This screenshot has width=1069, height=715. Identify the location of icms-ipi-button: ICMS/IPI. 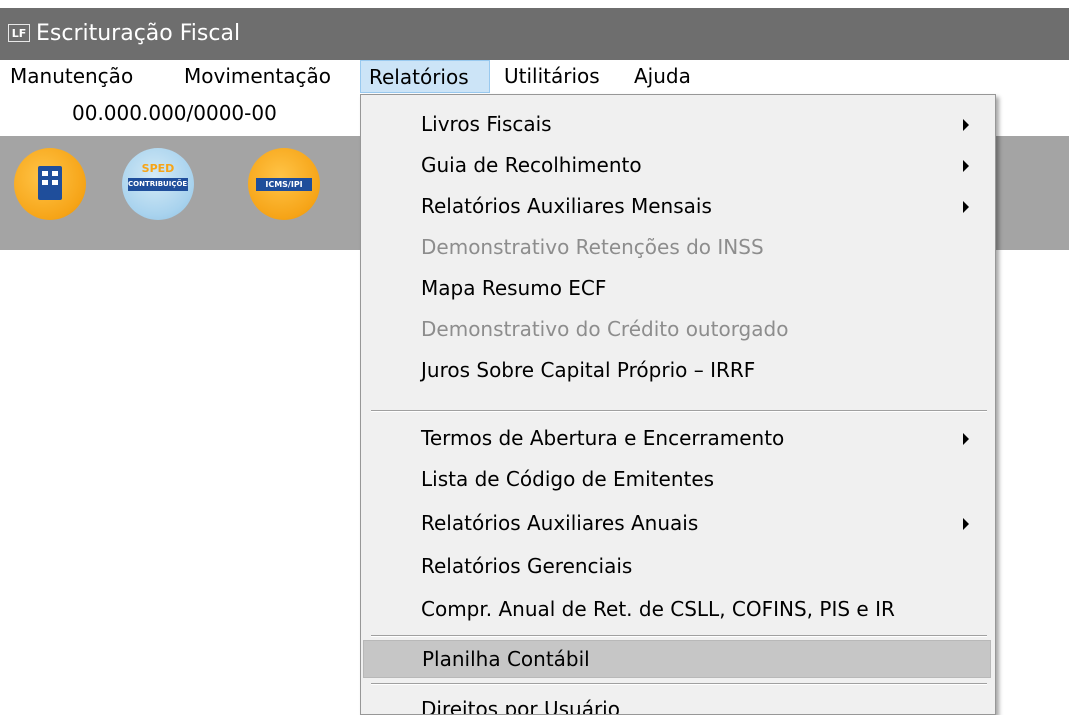
(284, 184).